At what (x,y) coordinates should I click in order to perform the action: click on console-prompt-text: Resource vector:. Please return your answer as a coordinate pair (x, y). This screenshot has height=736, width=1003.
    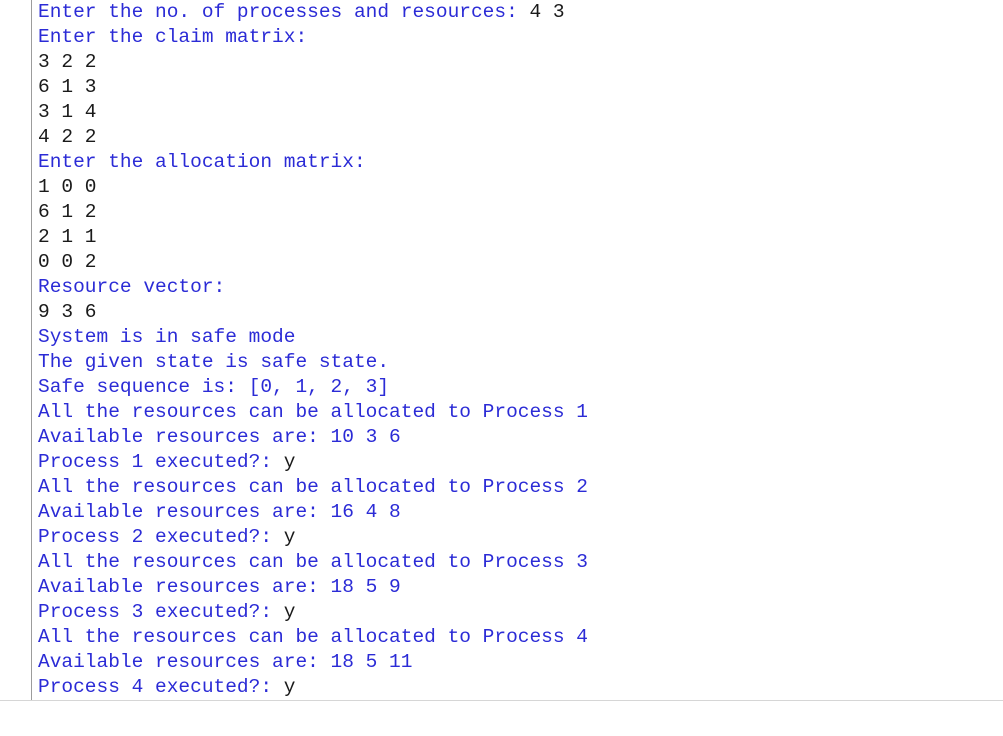
    Looking at the image, I should click on (132, 287).